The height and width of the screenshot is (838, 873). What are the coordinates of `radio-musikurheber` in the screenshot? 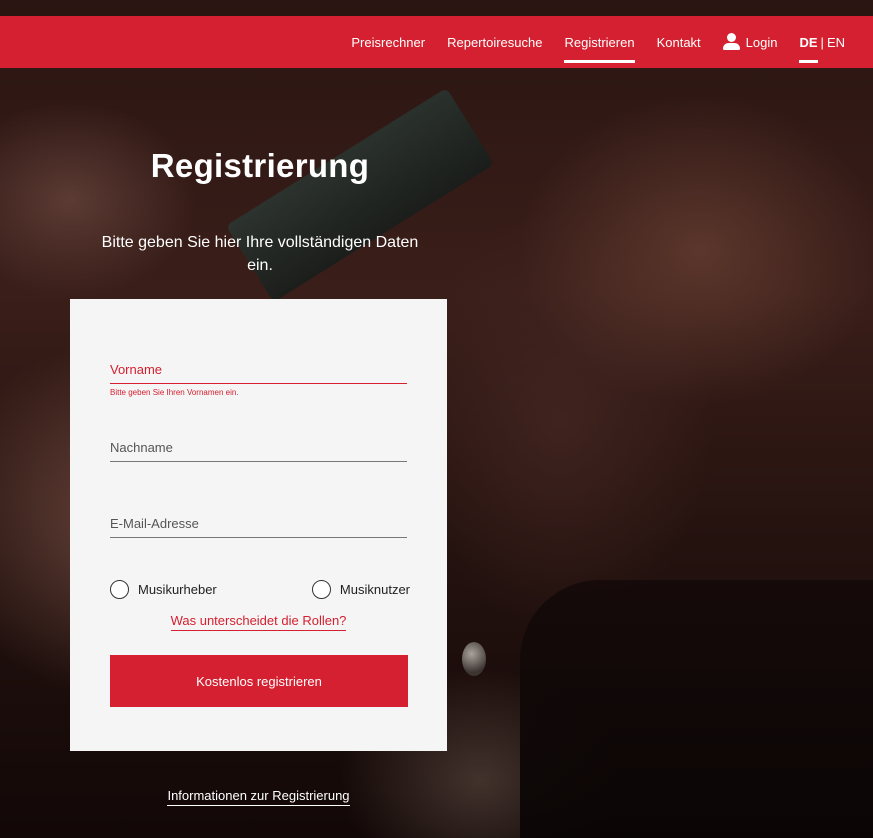 It's located at (119, 589).